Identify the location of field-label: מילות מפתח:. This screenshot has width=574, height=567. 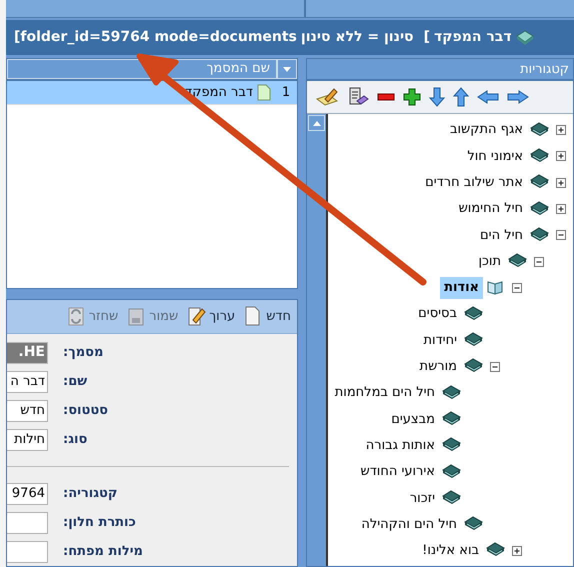
(103, 551).